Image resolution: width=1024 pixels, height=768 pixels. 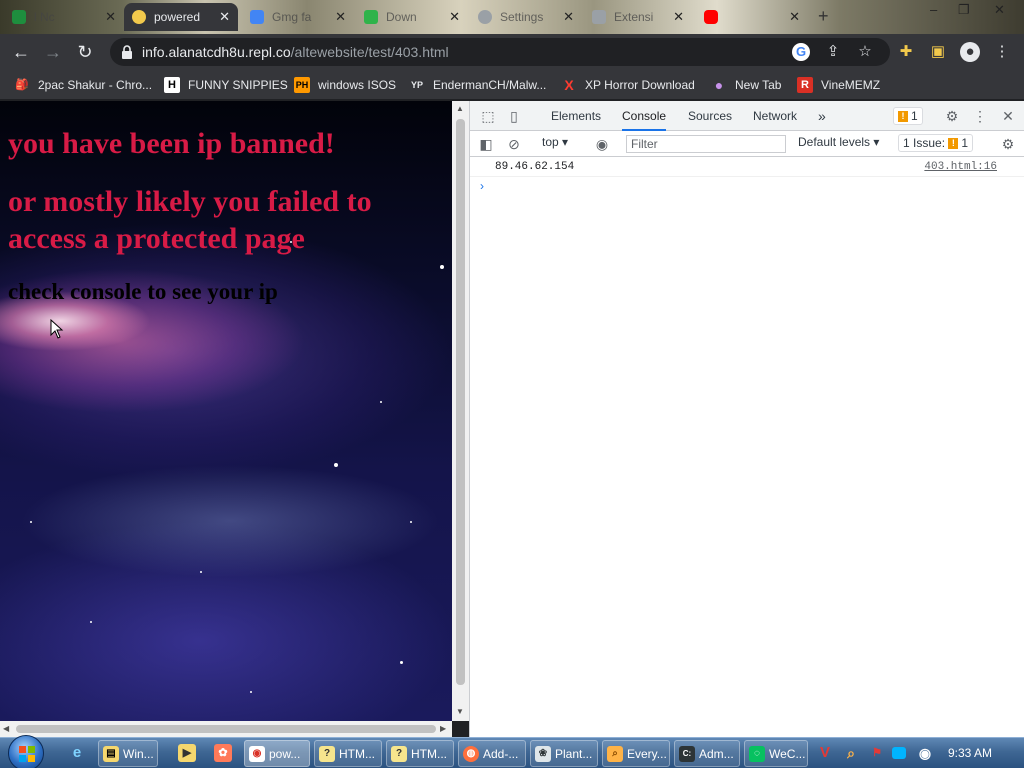 I want to click on context-select-value: top, so click(x=550, y=142).